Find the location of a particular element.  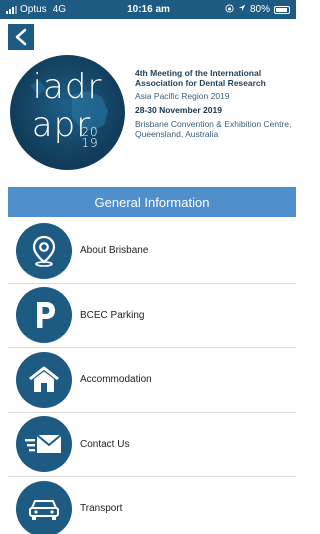

house-icon is located at coordinates (44, 379).